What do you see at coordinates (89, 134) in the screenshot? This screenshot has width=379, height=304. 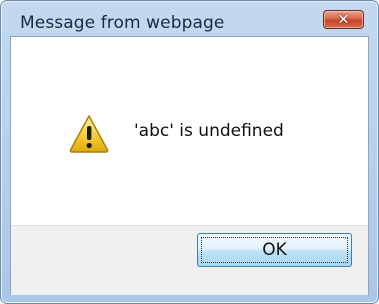 I see `warning-icon` at bounding box center [89, 134].